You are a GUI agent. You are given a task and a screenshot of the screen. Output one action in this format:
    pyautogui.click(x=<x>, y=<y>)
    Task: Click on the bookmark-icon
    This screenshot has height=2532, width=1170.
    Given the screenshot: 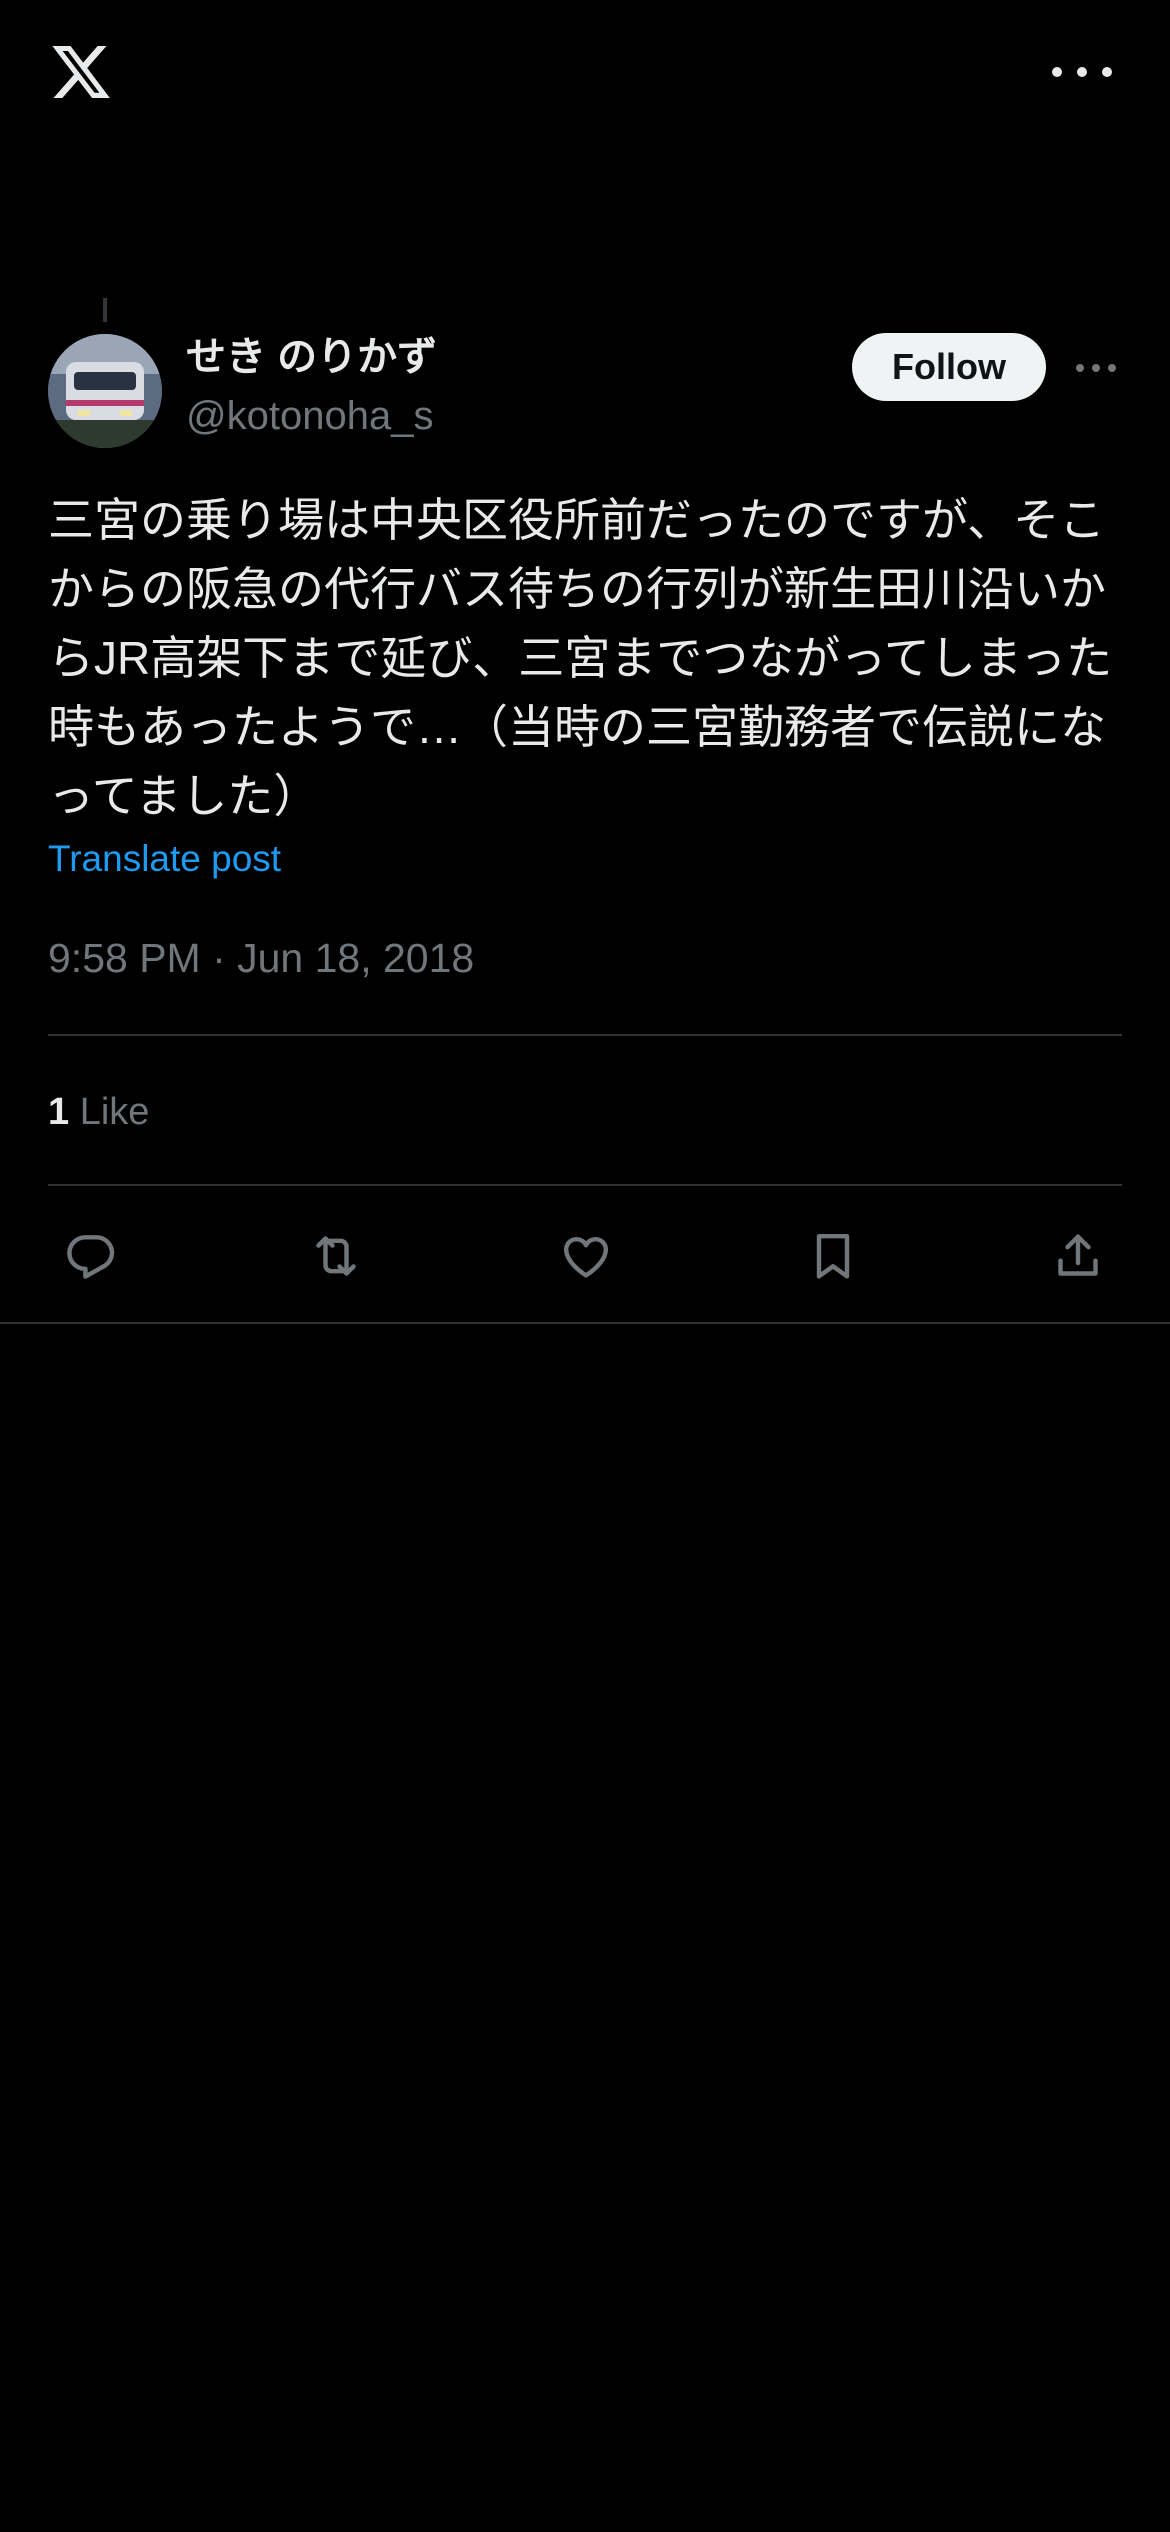 What is the action you would take?
    pyautogui.click(x=833, y=1256)
    